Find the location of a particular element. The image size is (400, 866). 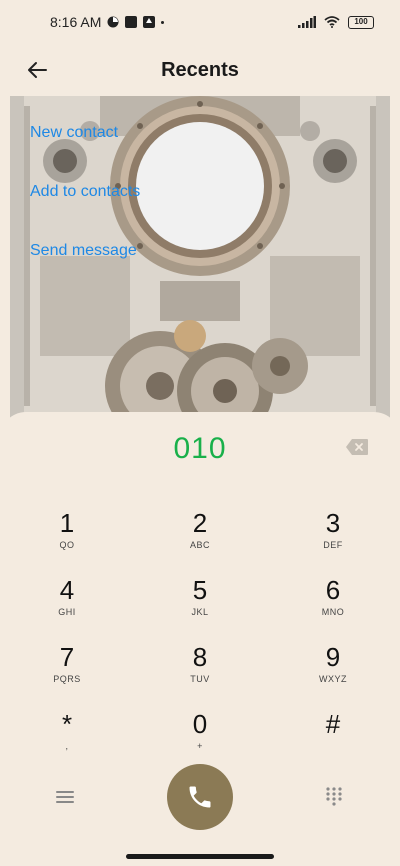

dial-key-7: 7 PQRS is located at coordinates (67, 669).